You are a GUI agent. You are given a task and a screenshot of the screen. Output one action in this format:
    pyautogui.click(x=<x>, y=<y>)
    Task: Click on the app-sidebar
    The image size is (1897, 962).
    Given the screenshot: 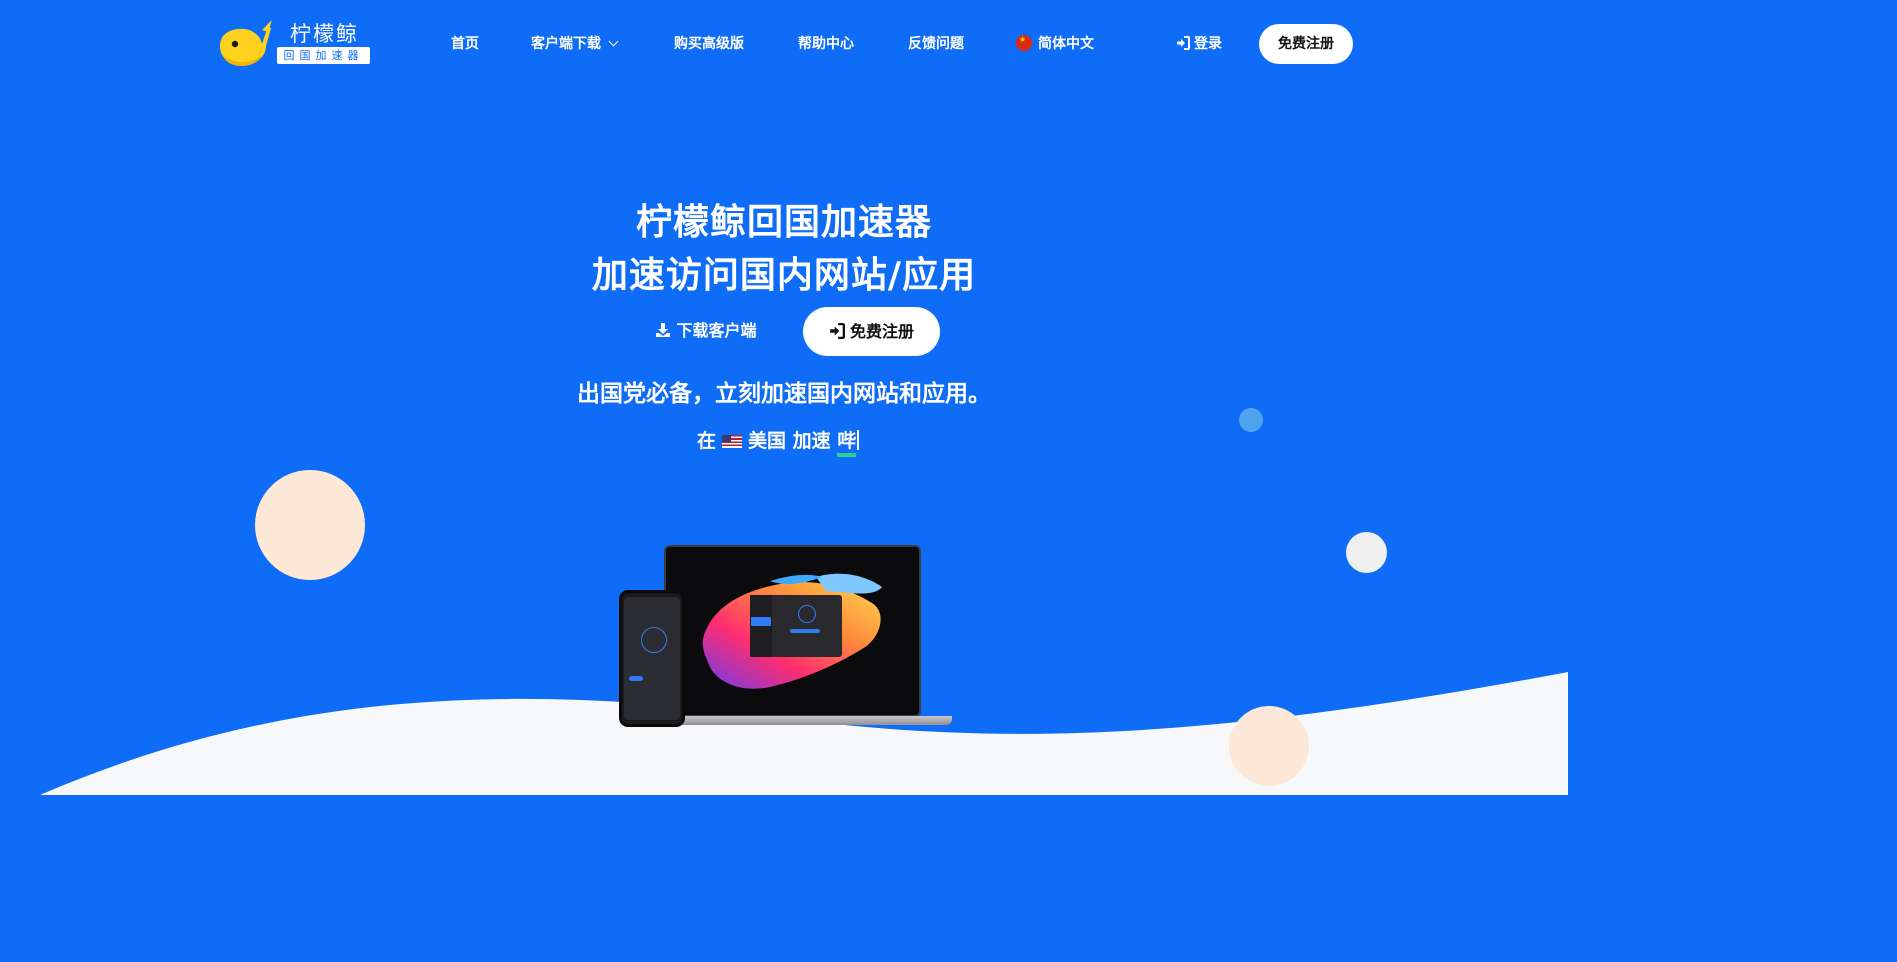 What is the action you would take?
    pyautogui.click(x=761, y=626)
    